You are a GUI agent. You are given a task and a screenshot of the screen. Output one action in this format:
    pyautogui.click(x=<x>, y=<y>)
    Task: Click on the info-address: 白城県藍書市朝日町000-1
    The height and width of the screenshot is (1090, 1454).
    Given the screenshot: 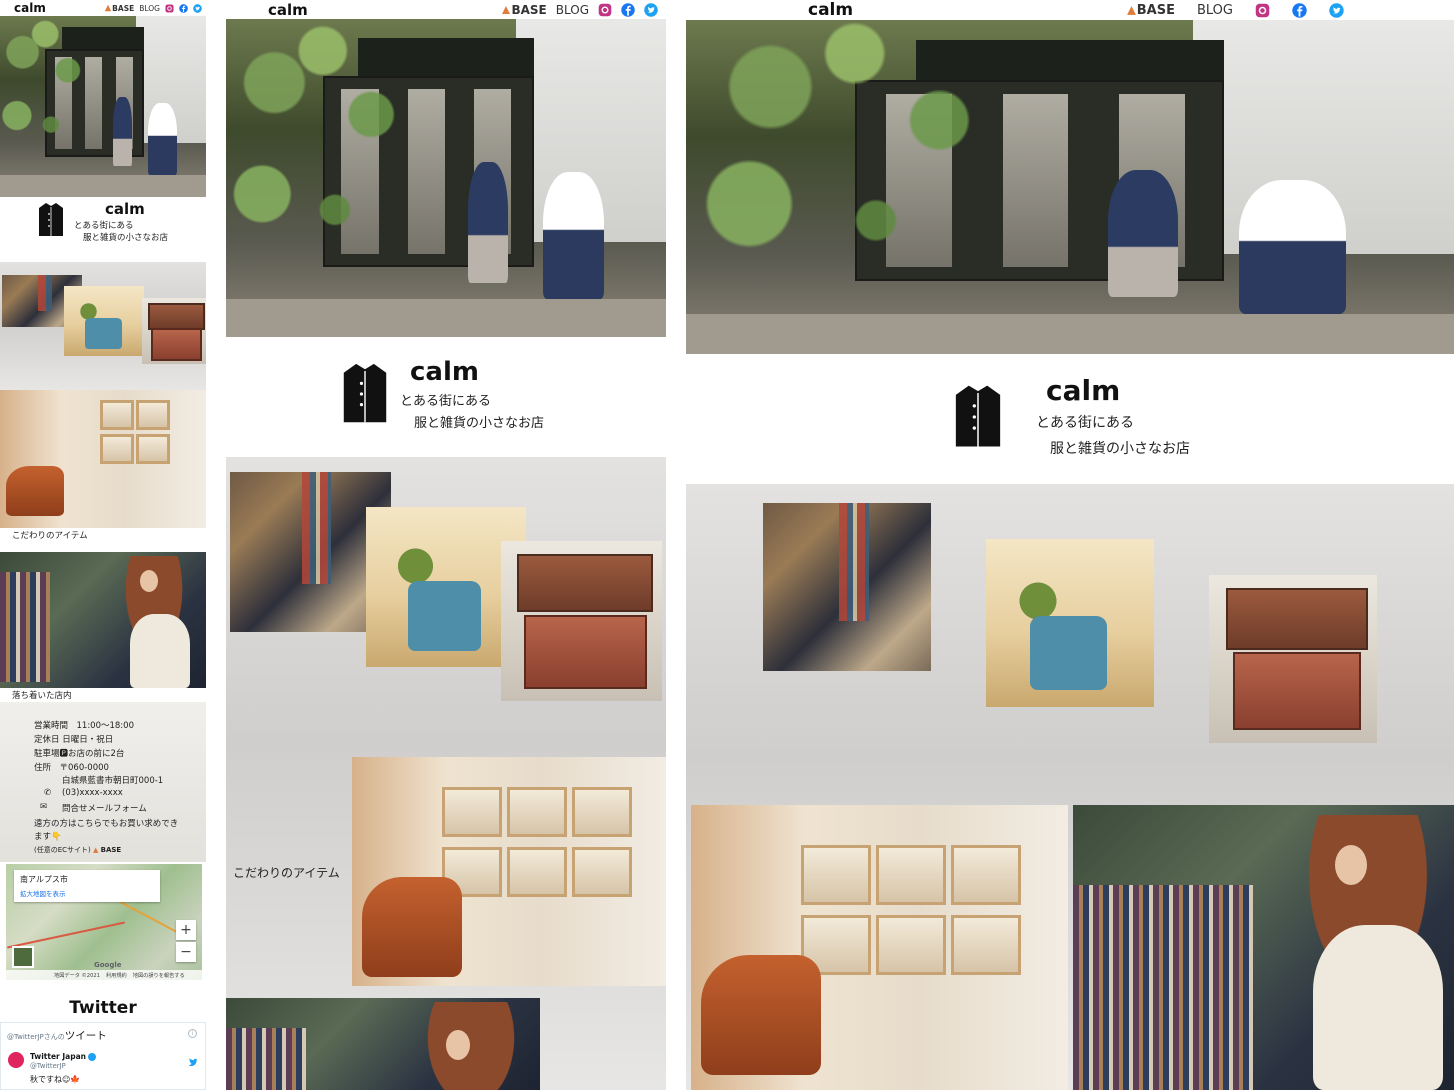 What is the action you would take?
    pyautogui.click(x=113, y=781)
    